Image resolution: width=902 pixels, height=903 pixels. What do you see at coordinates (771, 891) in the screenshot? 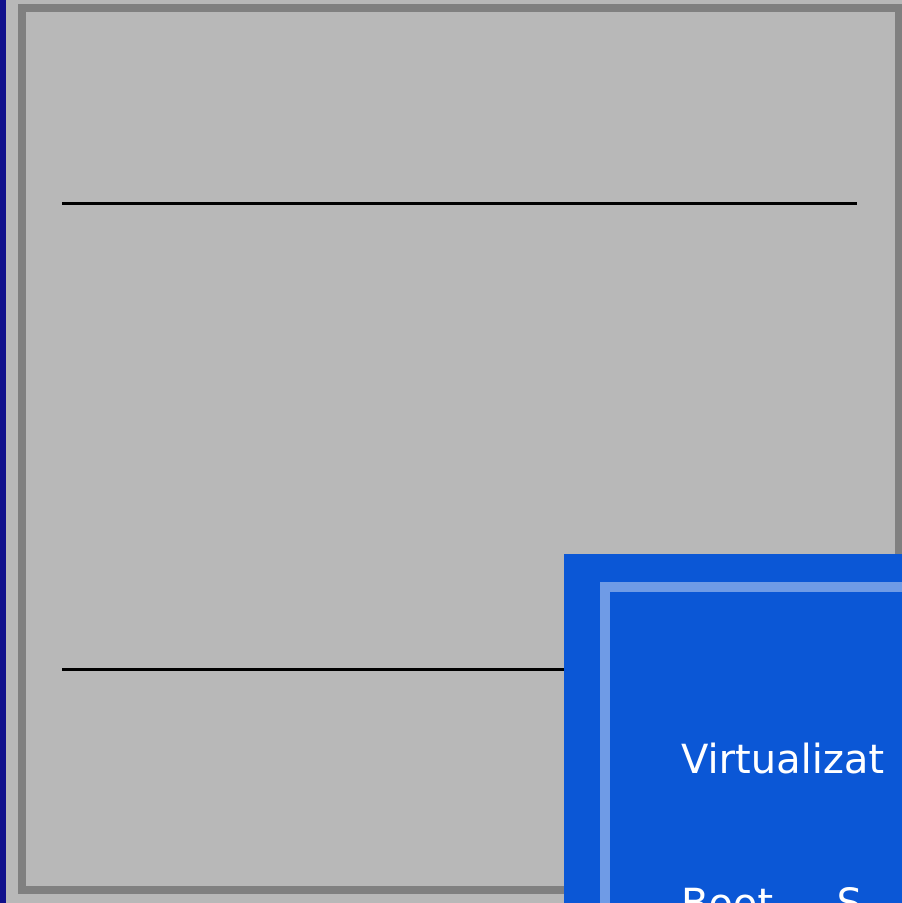
I see `menu-item-boot: Boot ... S` at bounding box center [771, 891].